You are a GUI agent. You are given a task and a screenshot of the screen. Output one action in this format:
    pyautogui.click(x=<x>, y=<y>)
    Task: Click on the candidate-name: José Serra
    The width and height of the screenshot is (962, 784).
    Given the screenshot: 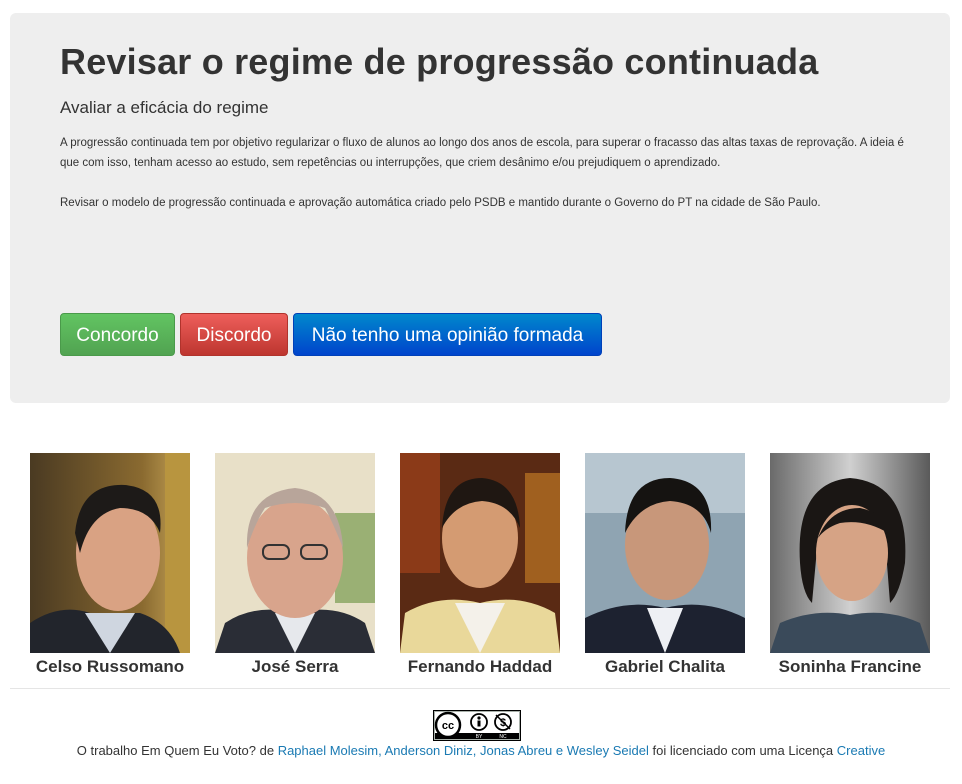 What is the action you would take?
    pyautogui.click(x=295, y=666)
    